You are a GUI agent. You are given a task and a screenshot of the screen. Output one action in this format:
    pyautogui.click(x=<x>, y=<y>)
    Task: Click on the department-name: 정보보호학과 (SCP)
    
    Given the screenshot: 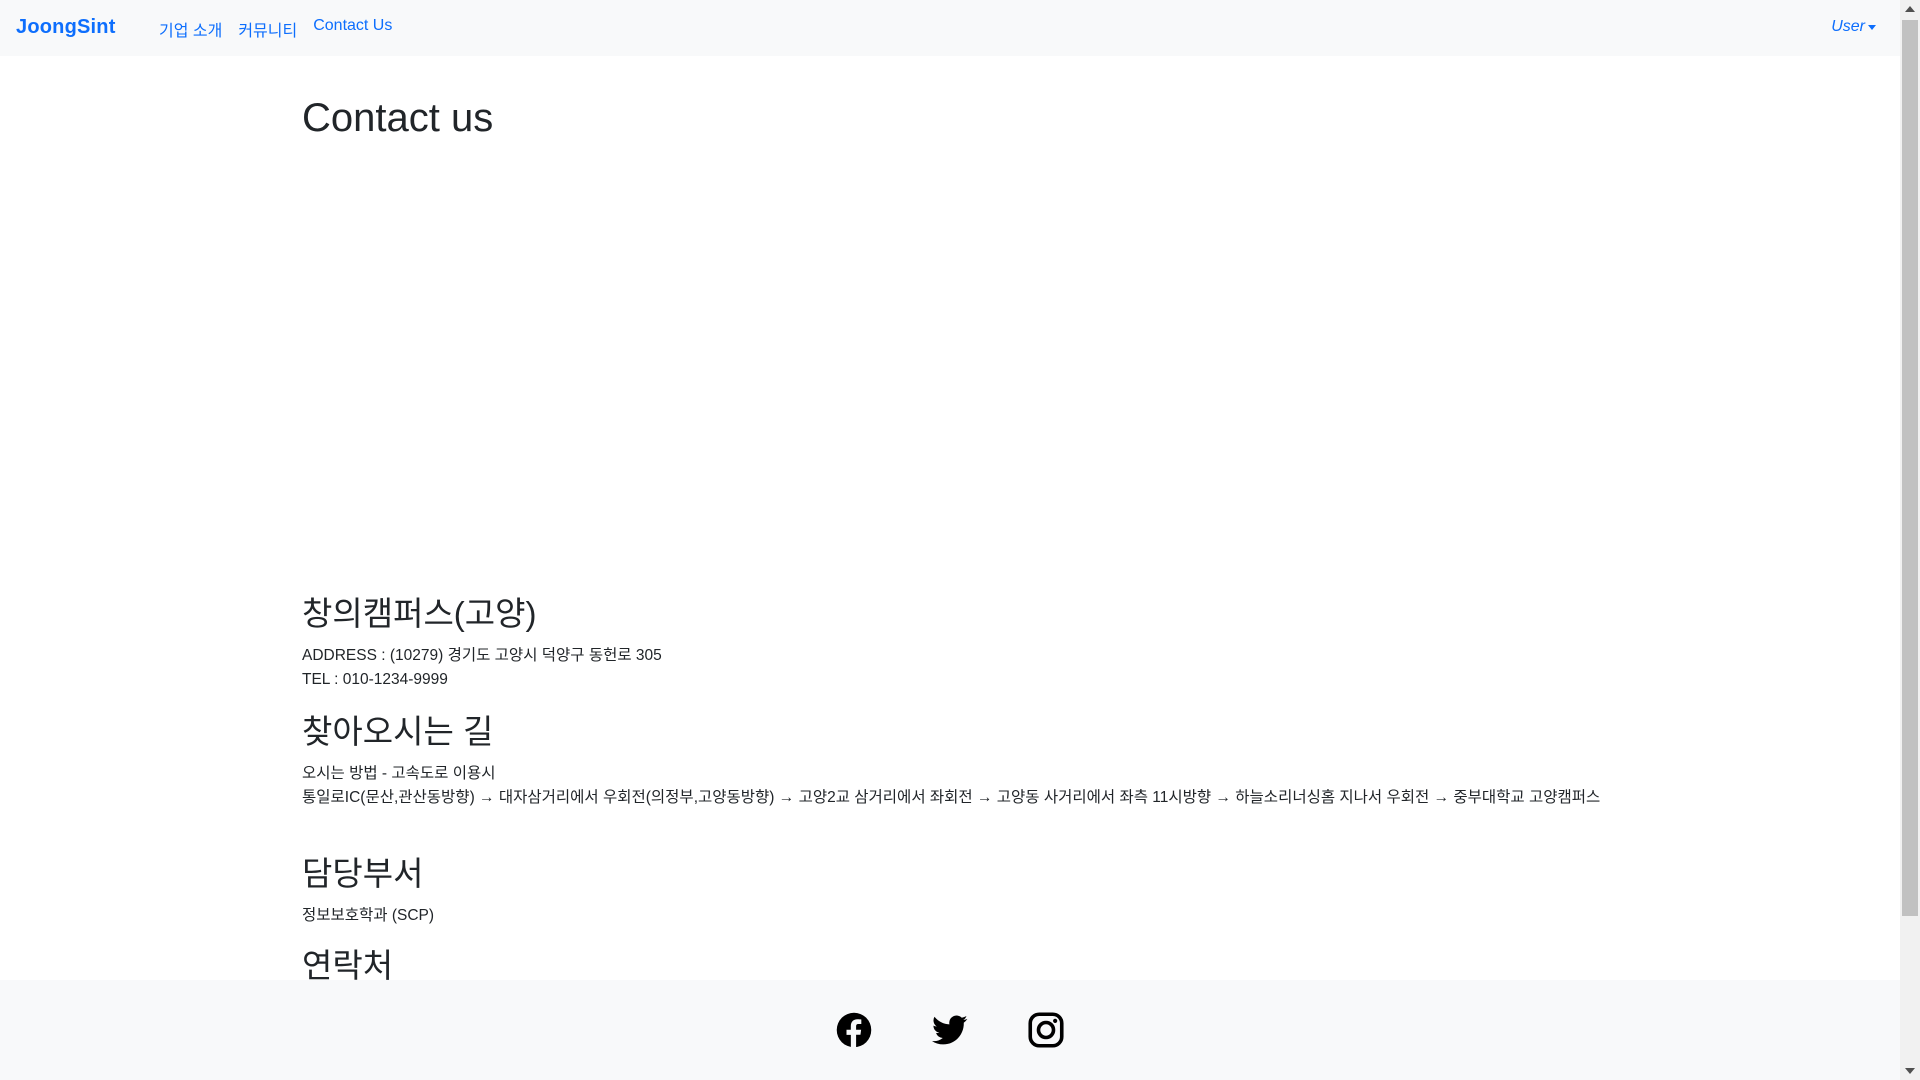 What is the action you would take?
    pyautogui.click(x=368, y=915)
    